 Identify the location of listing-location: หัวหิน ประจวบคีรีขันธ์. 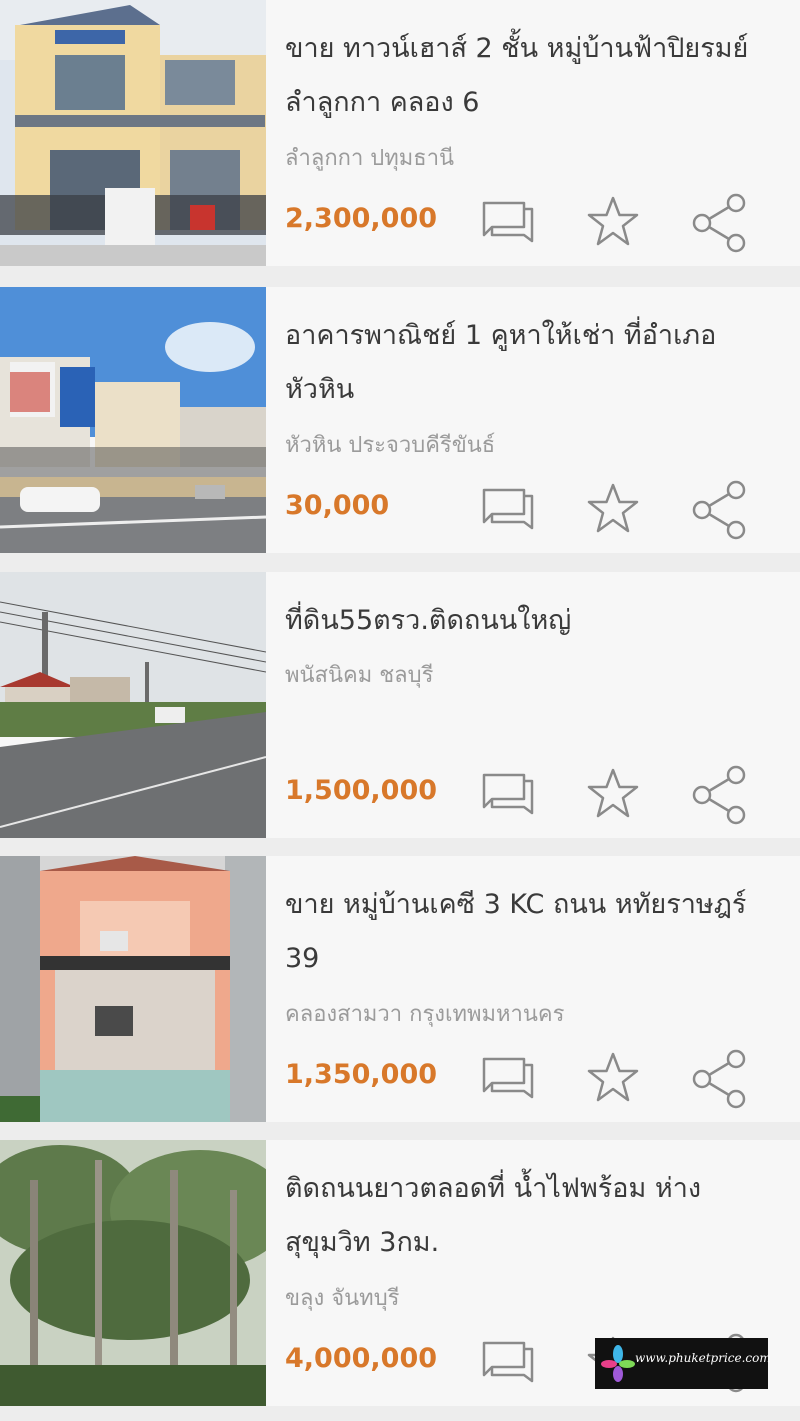
(390, 445).